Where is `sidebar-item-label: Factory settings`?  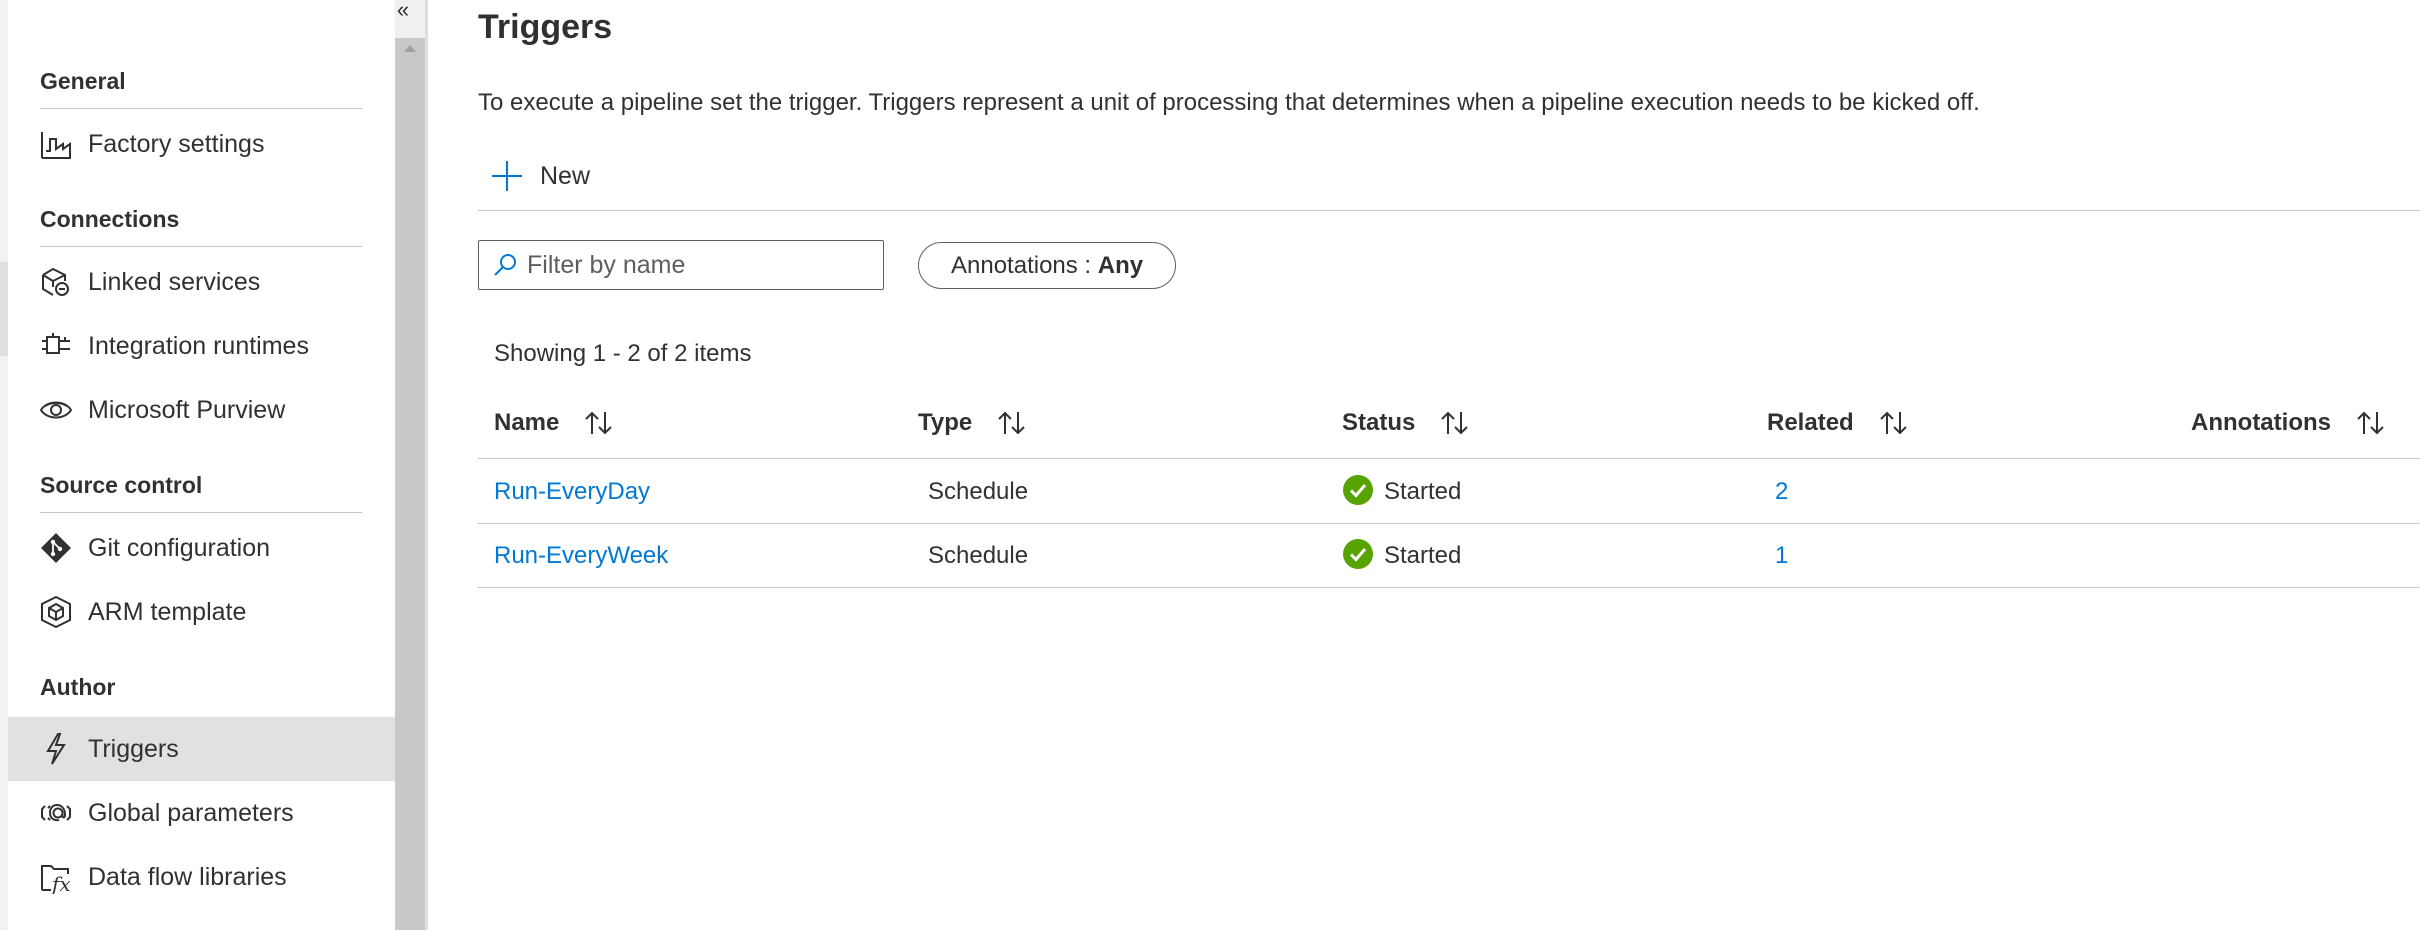 sidebar-item-label: Factory settings is located at coordinates (176, 143).